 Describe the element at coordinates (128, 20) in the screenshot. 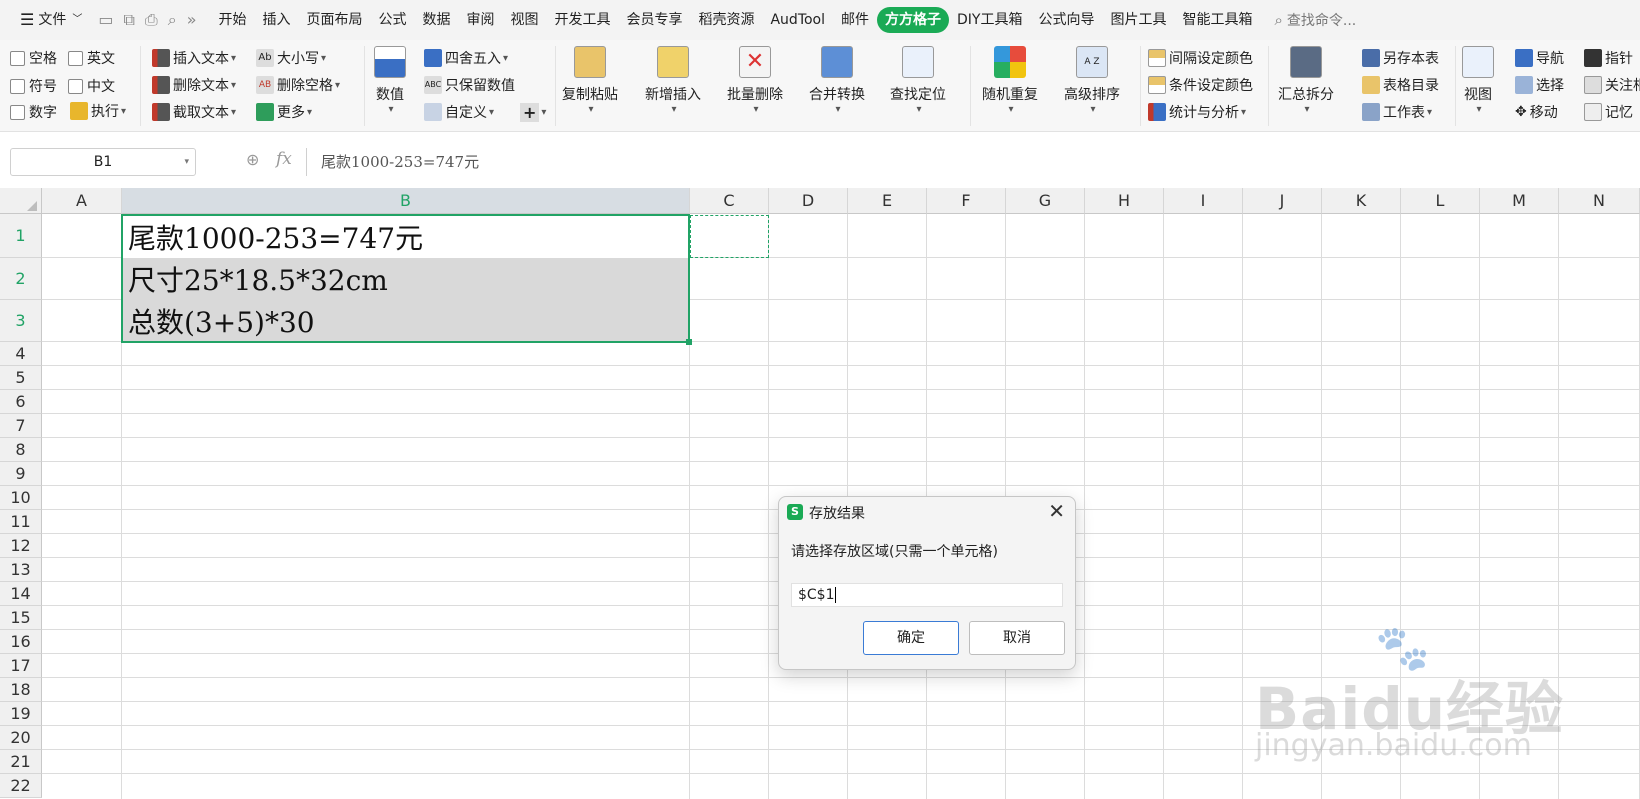

I see `export-icon: ⧉` at that location.